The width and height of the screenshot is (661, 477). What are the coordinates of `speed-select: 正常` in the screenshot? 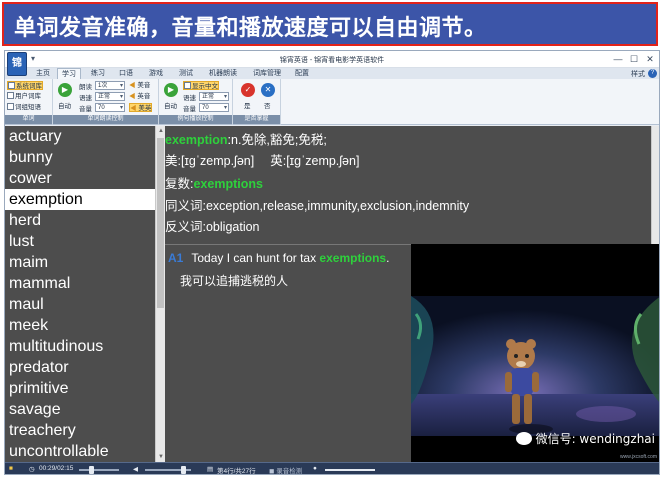 It's located at (110, 96).